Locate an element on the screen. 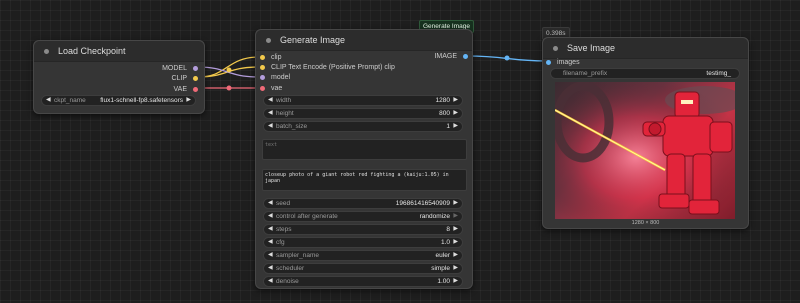 This screenshot has height=303, width=800. filename-prefix-widget: filename_prefix testimg_ is located at coordinates (645, 73).